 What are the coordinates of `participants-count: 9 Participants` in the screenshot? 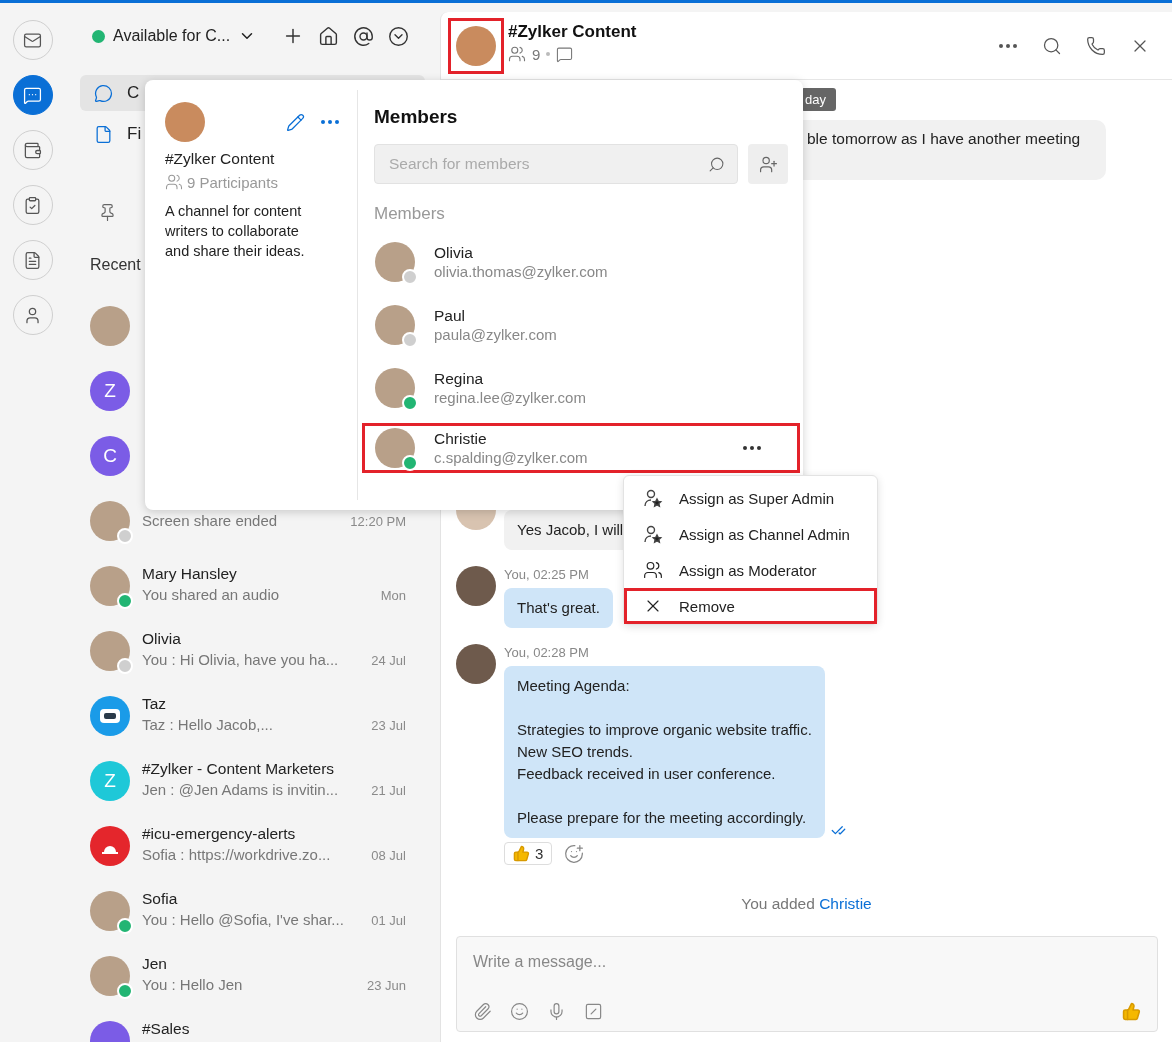 It's located at (232, 182).